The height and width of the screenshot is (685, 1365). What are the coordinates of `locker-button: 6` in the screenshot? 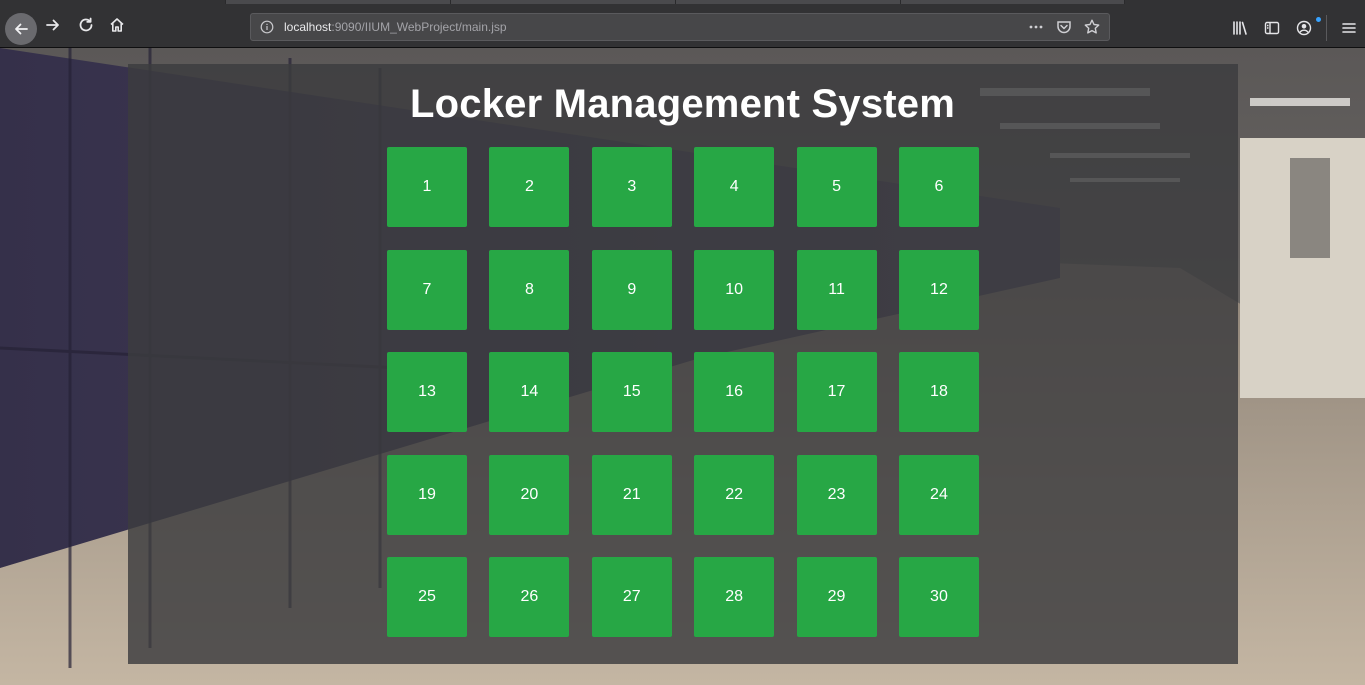 It's located at (938, 187).